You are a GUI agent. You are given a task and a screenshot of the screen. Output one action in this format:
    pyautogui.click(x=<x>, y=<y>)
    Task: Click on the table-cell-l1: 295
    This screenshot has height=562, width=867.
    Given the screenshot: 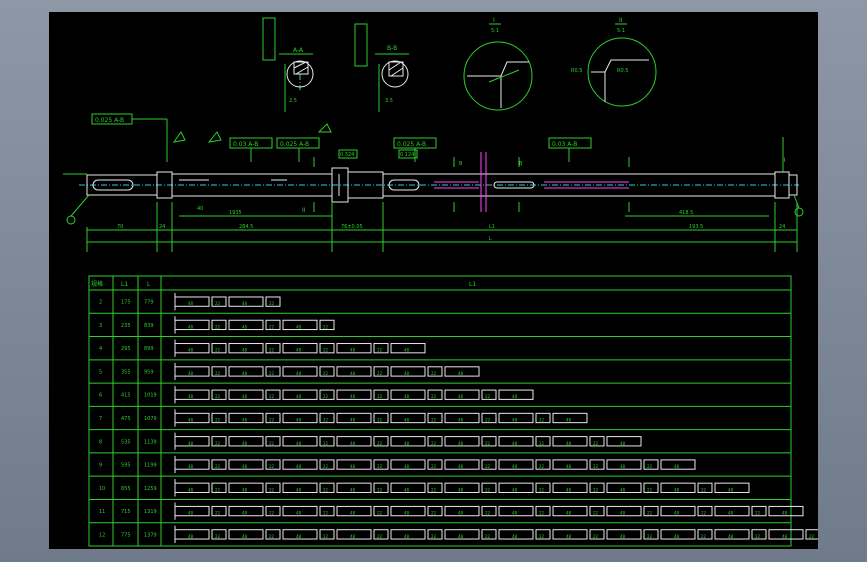 What is the action you would take?
    pyautogui.click(x=126, y=349)
    